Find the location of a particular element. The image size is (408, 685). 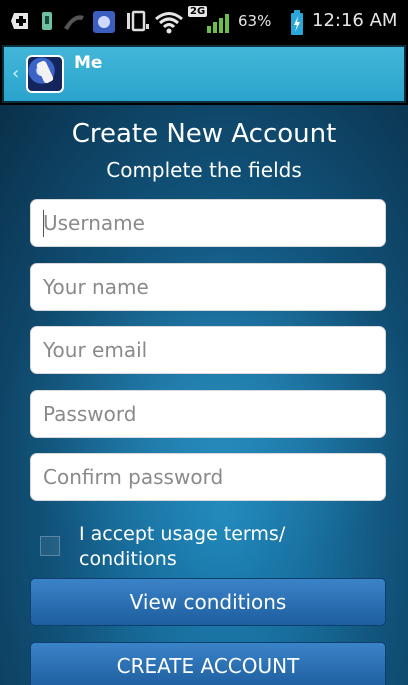

app-title: Me is located at coordinates (88, 63).